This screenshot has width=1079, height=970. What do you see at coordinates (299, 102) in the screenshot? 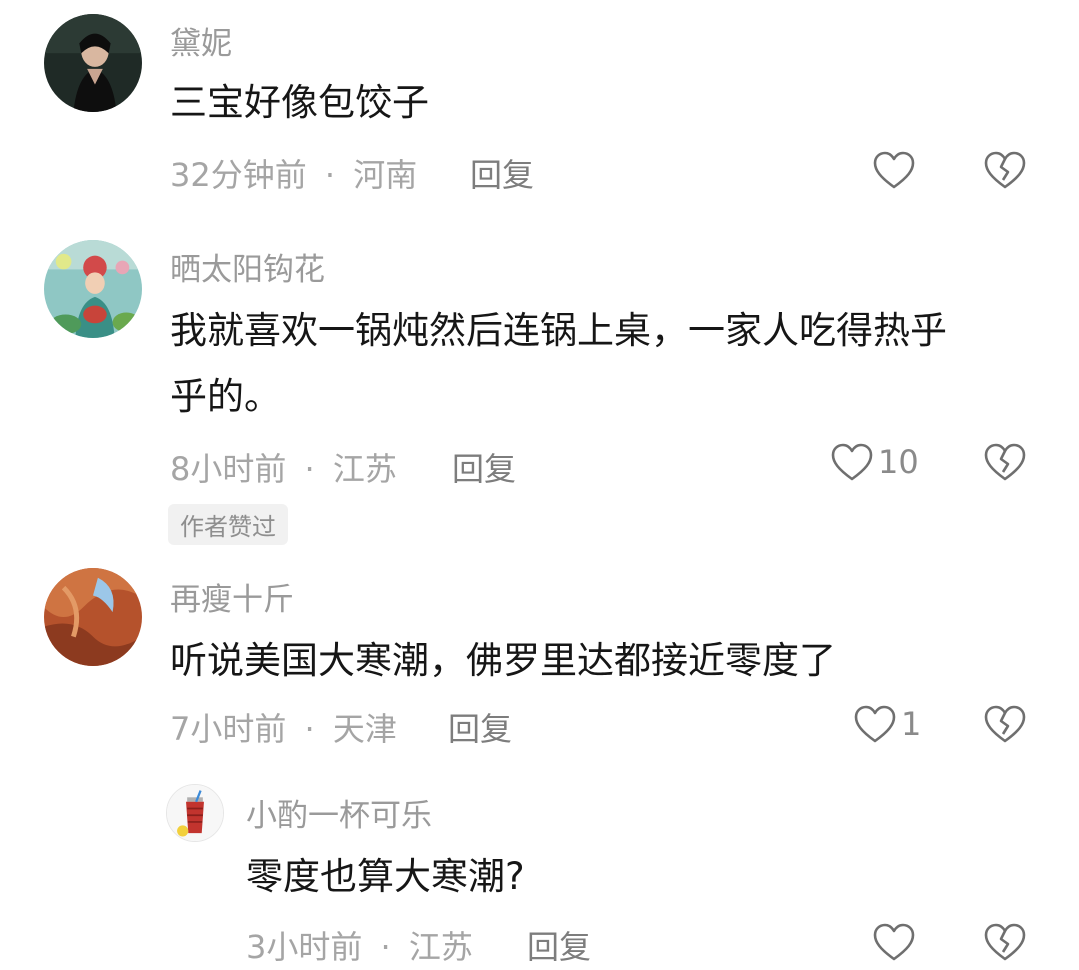
I see `comment-text: 三宝好像包饺子` at bounding box center [299, 102].